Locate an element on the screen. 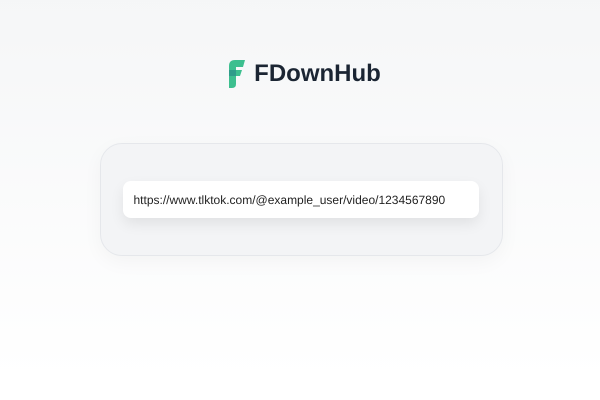  logo-icon is located at coordinates (236, 74).